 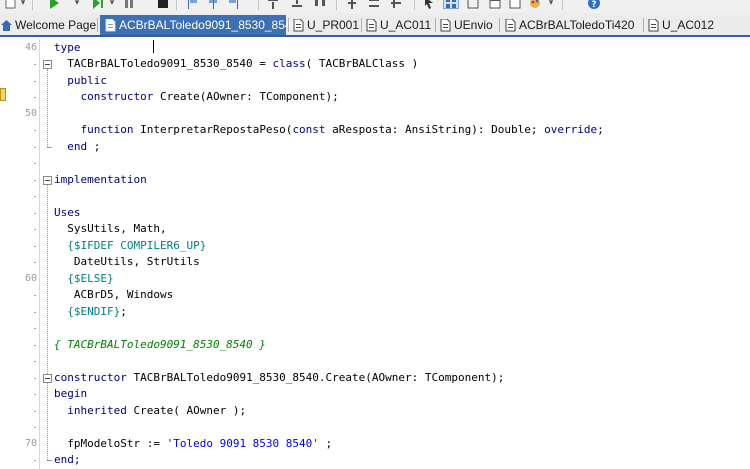 What do you see at coordinates (199, 25) in the screenshot?
I see `tab-acbrbaltoledo9091-8530-8540: ACBrBALToledo9091_8530_8540` at bounding box center [199, 25].